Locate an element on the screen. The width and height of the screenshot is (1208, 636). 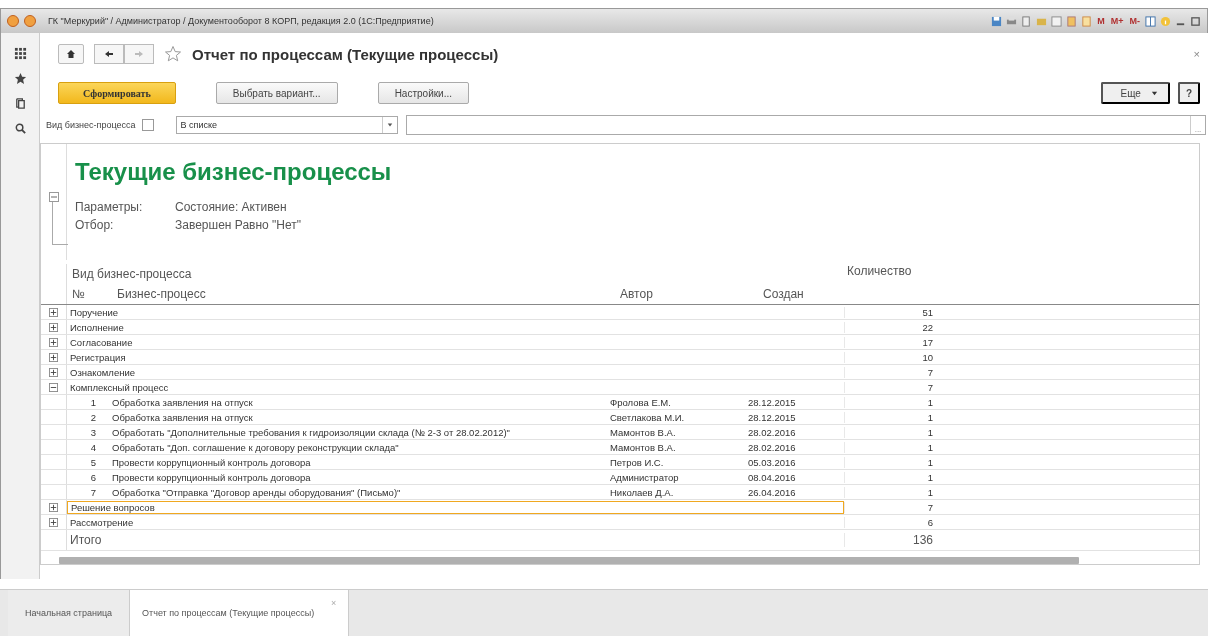
back-button is located at coordinates (109, 54).